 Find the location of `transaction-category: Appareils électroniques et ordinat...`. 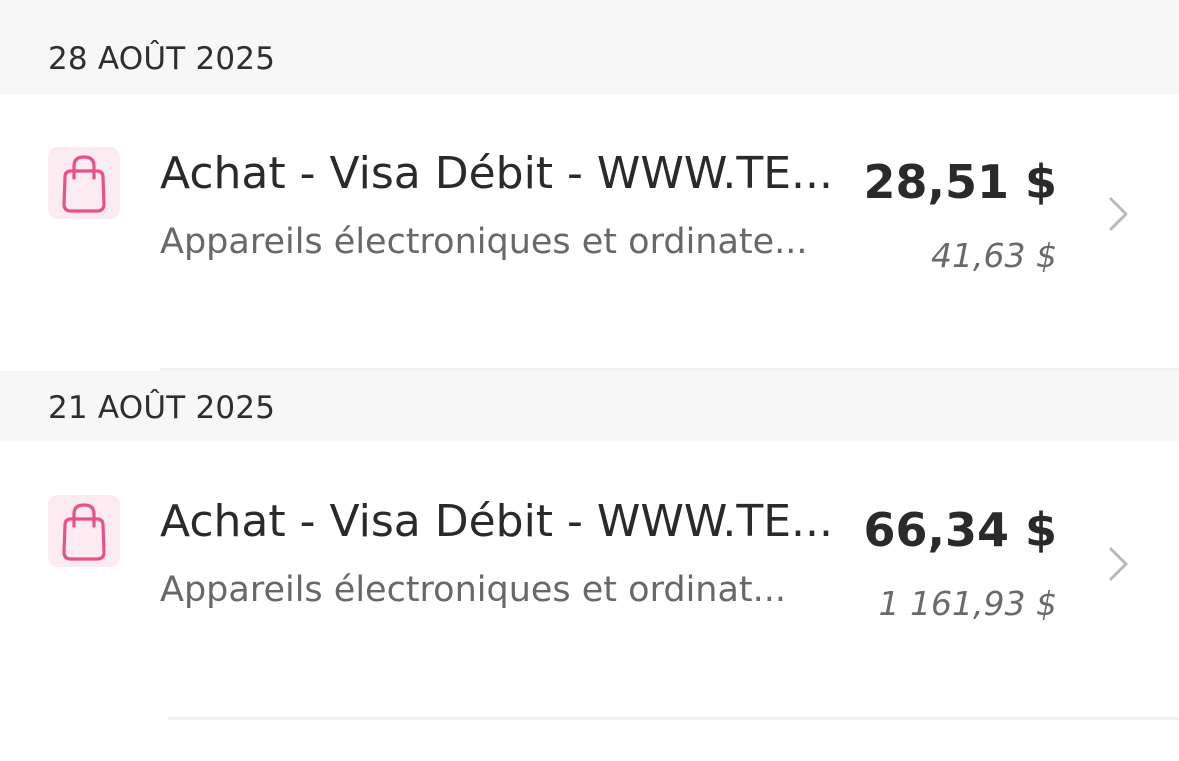

transaction-category: Appareils électroniques et ordinat... is located at coordinates (473, 590).